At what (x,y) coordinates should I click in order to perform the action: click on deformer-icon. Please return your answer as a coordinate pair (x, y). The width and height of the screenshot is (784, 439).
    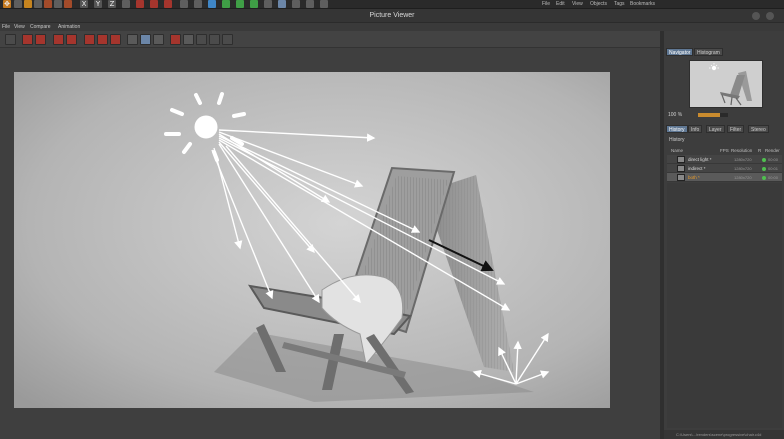
    Looking at the image, I should click on (240, 4).